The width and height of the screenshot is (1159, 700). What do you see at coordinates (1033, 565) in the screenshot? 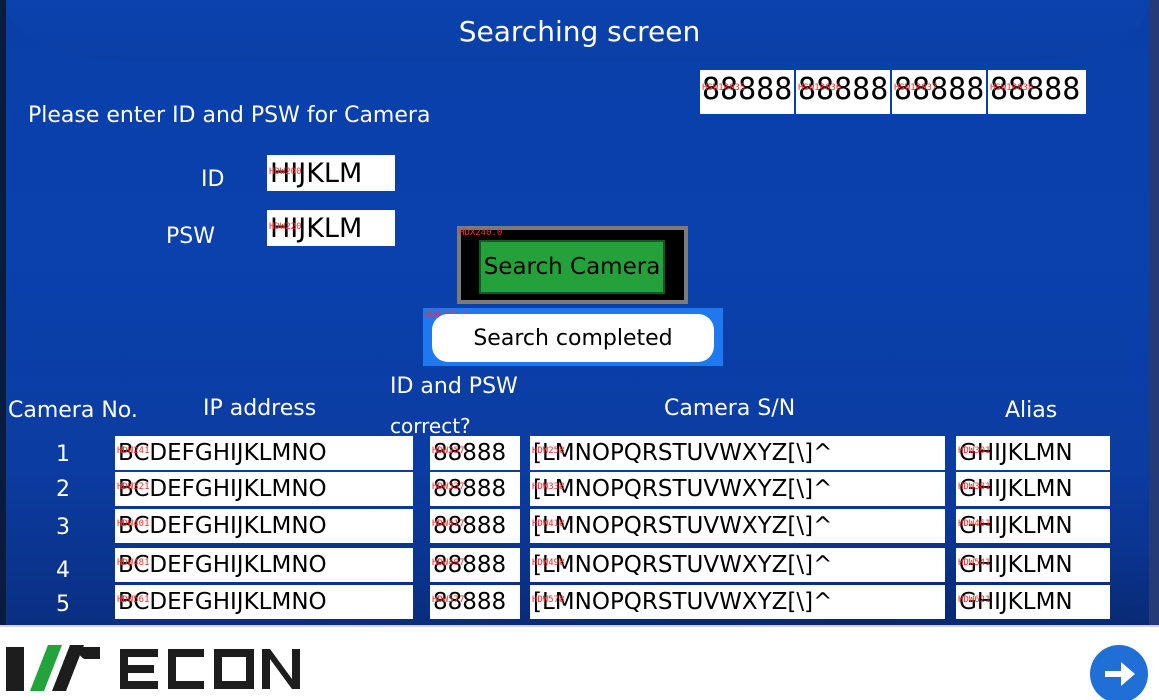
I see `row-4-alias-field: HDW541 GHIJKLMN` at bounding box center [1033, 565].